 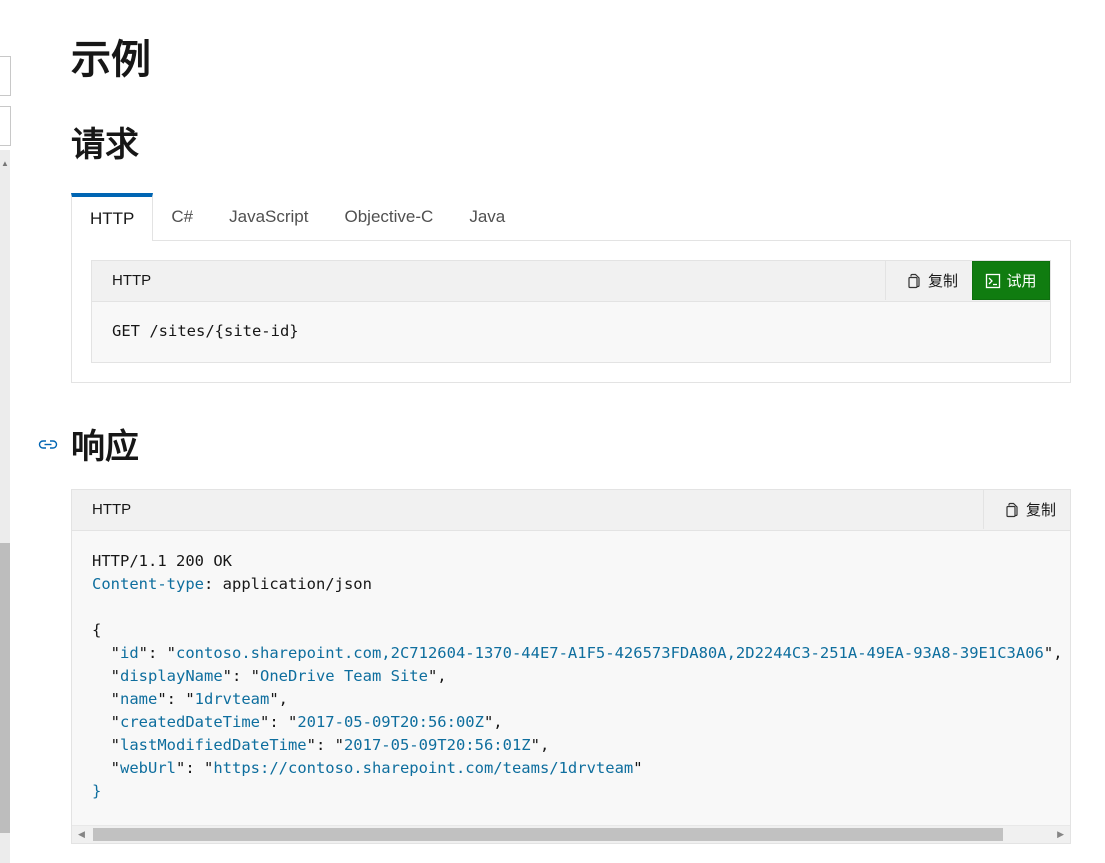 I want to click on header-name: Content-type, so click(x=148, y=584).